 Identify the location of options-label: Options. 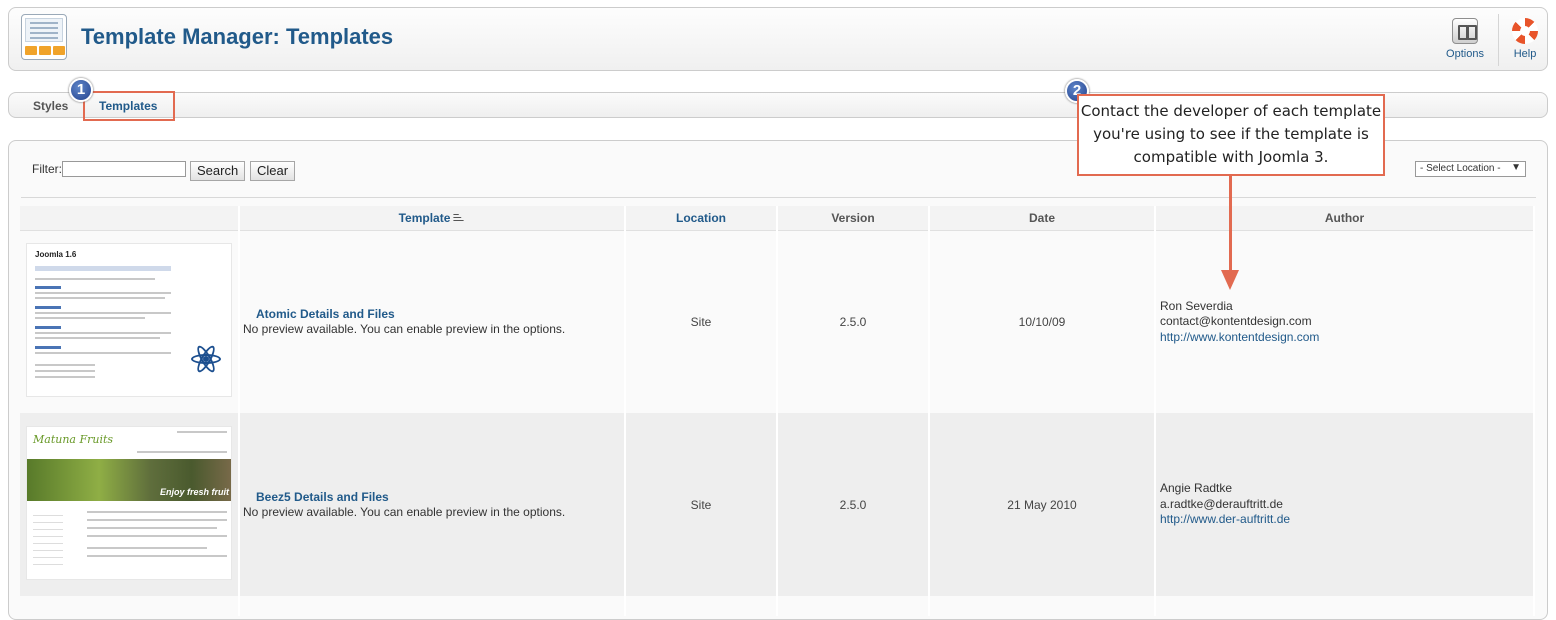
(1465, 54).